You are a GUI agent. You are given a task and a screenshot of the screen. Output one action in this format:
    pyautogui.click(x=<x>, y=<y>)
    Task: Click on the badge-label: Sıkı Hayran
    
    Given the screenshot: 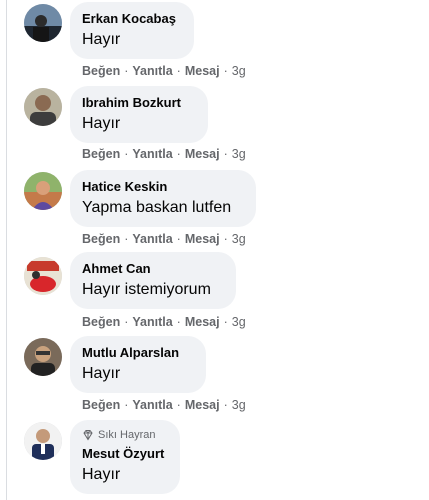 What is the action you would take?
    pyautogui.click(x=127, y=435)
    